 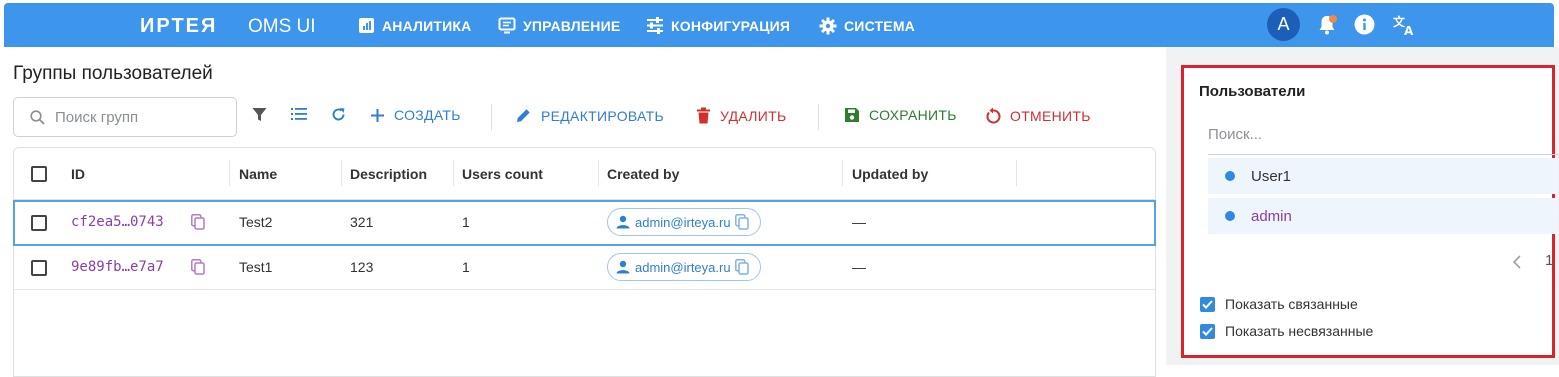 I want to click on search-icon, so click(x=37, y=117).